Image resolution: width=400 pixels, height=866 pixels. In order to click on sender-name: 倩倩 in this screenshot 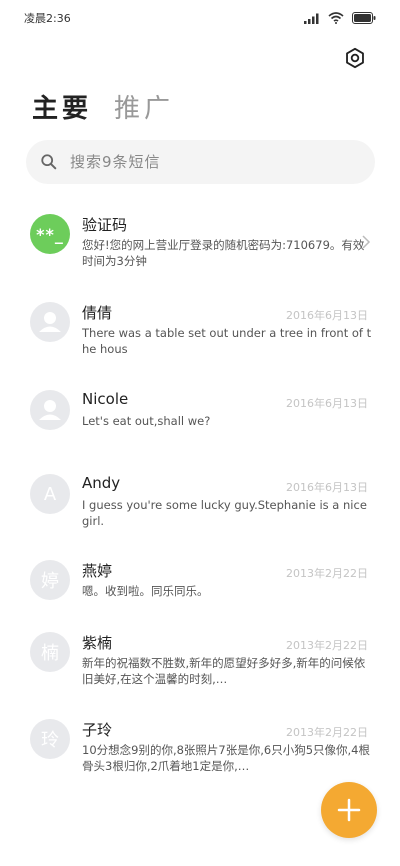, I will do `click(97, 313)`.